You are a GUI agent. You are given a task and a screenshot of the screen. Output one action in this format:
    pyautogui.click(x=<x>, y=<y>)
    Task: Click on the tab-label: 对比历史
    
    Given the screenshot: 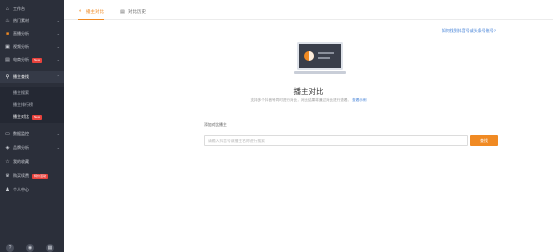 What is the action you would take?
    pyautogui.click(x=137, y=11)
    